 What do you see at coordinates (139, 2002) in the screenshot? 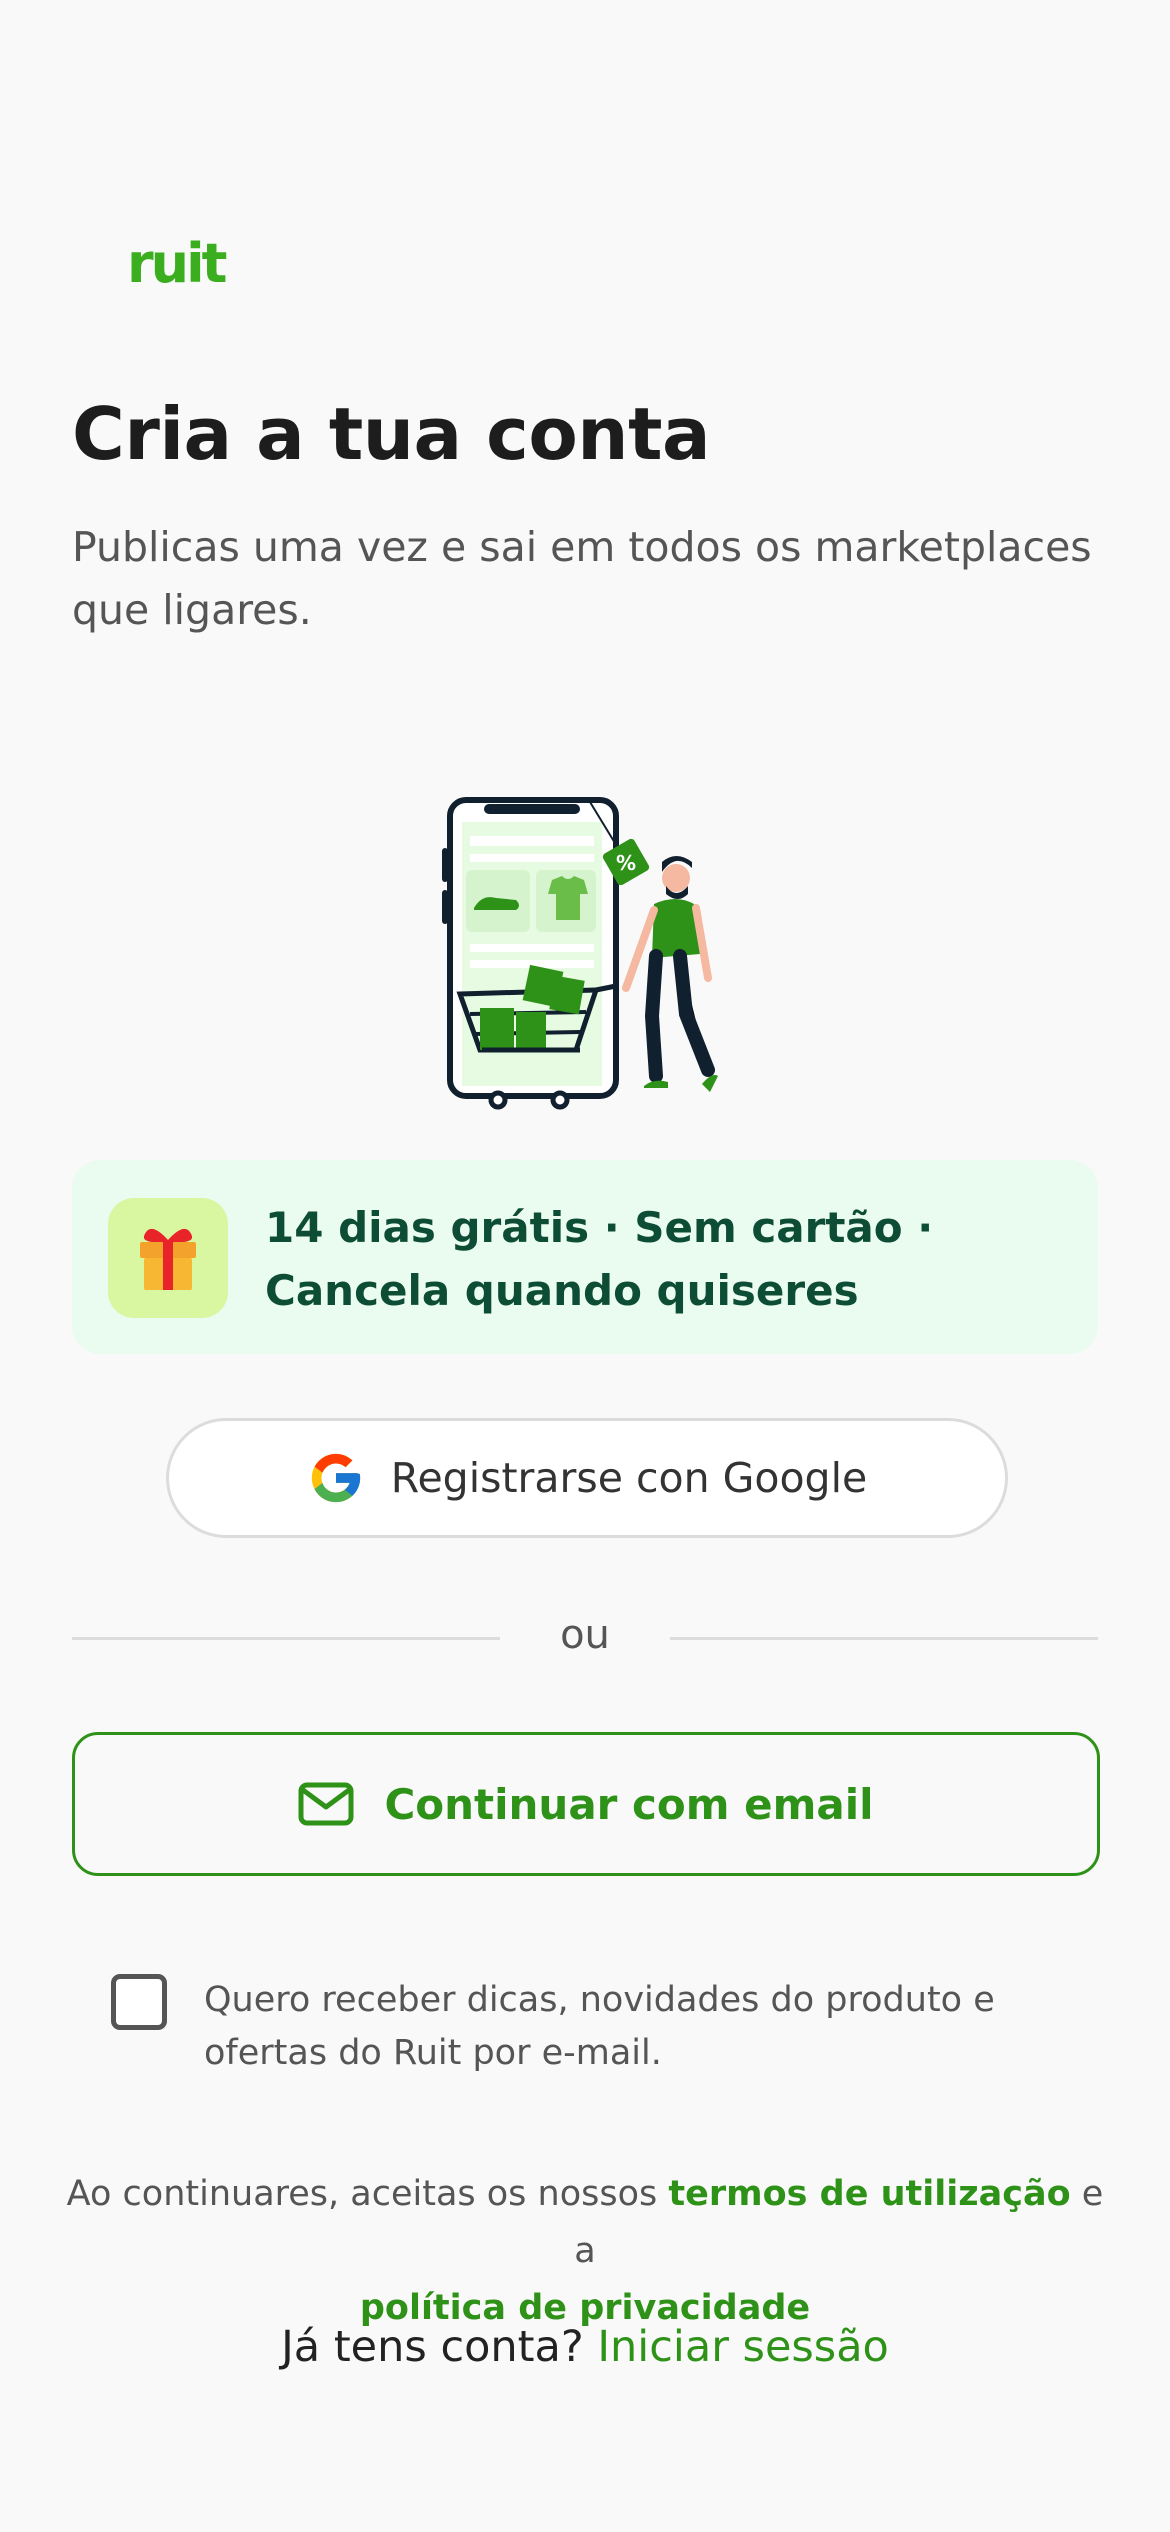
I see `newsletter-checkbox` at bounding box center [139, 2002].